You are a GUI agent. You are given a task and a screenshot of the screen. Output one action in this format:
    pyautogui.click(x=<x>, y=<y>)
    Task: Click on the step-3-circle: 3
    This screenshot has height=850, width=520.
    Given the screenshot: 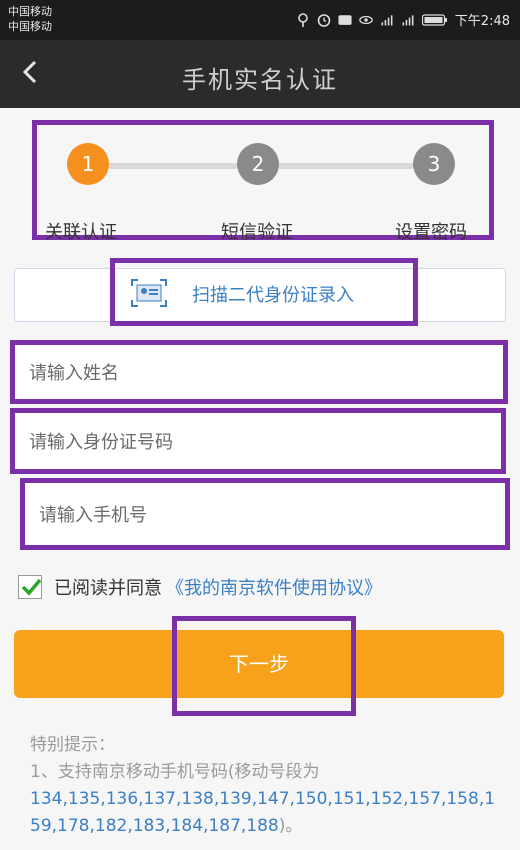 What is the action you would take?
    pyautogui.click(x=434, y=164)
    